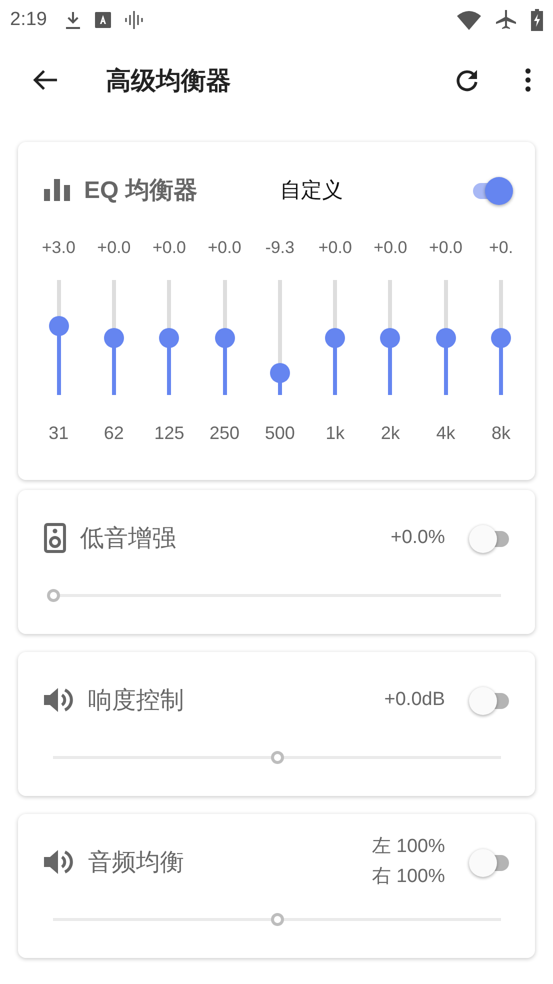 The image size is (553, 984). What do you see at coordinates (467, 80) in the screenshot?
I see `refresh-icon` at bounding box center [467, 80].